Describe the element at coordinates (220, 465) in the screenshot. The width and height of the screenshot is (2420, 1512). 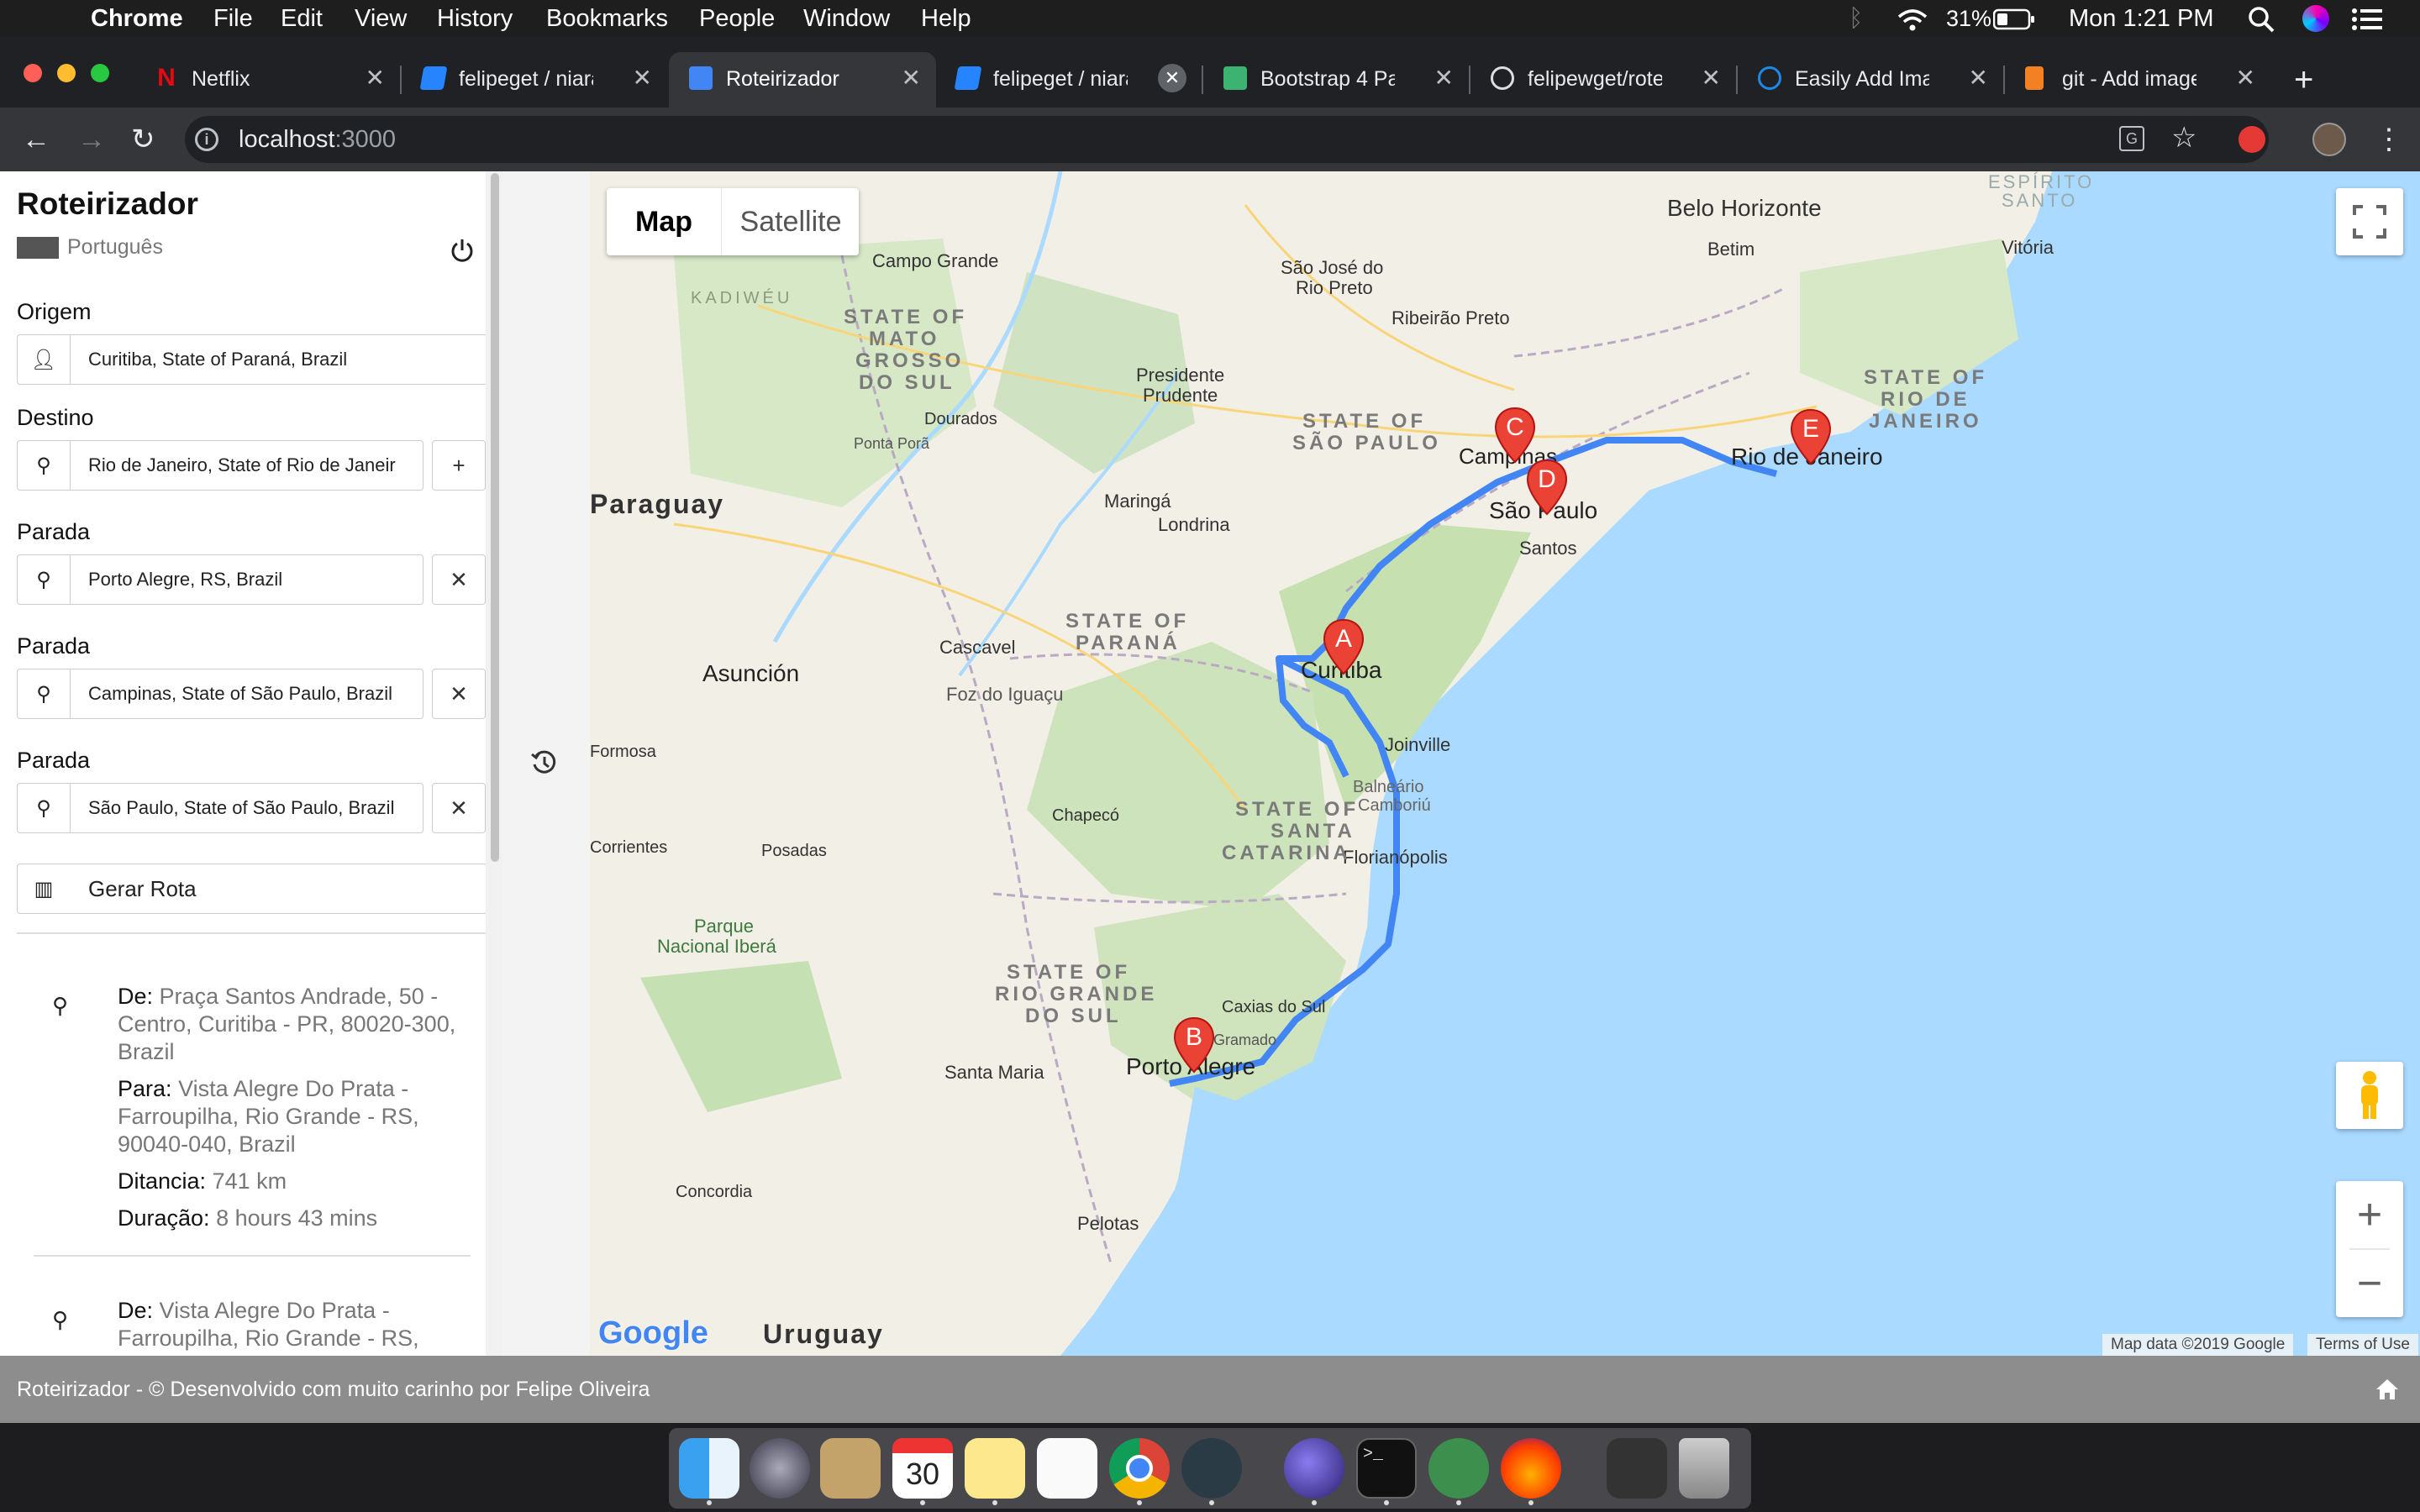
I see `destination-input: ⚲ Rio de Janeiro, State of Rio de Janeir` at that location.